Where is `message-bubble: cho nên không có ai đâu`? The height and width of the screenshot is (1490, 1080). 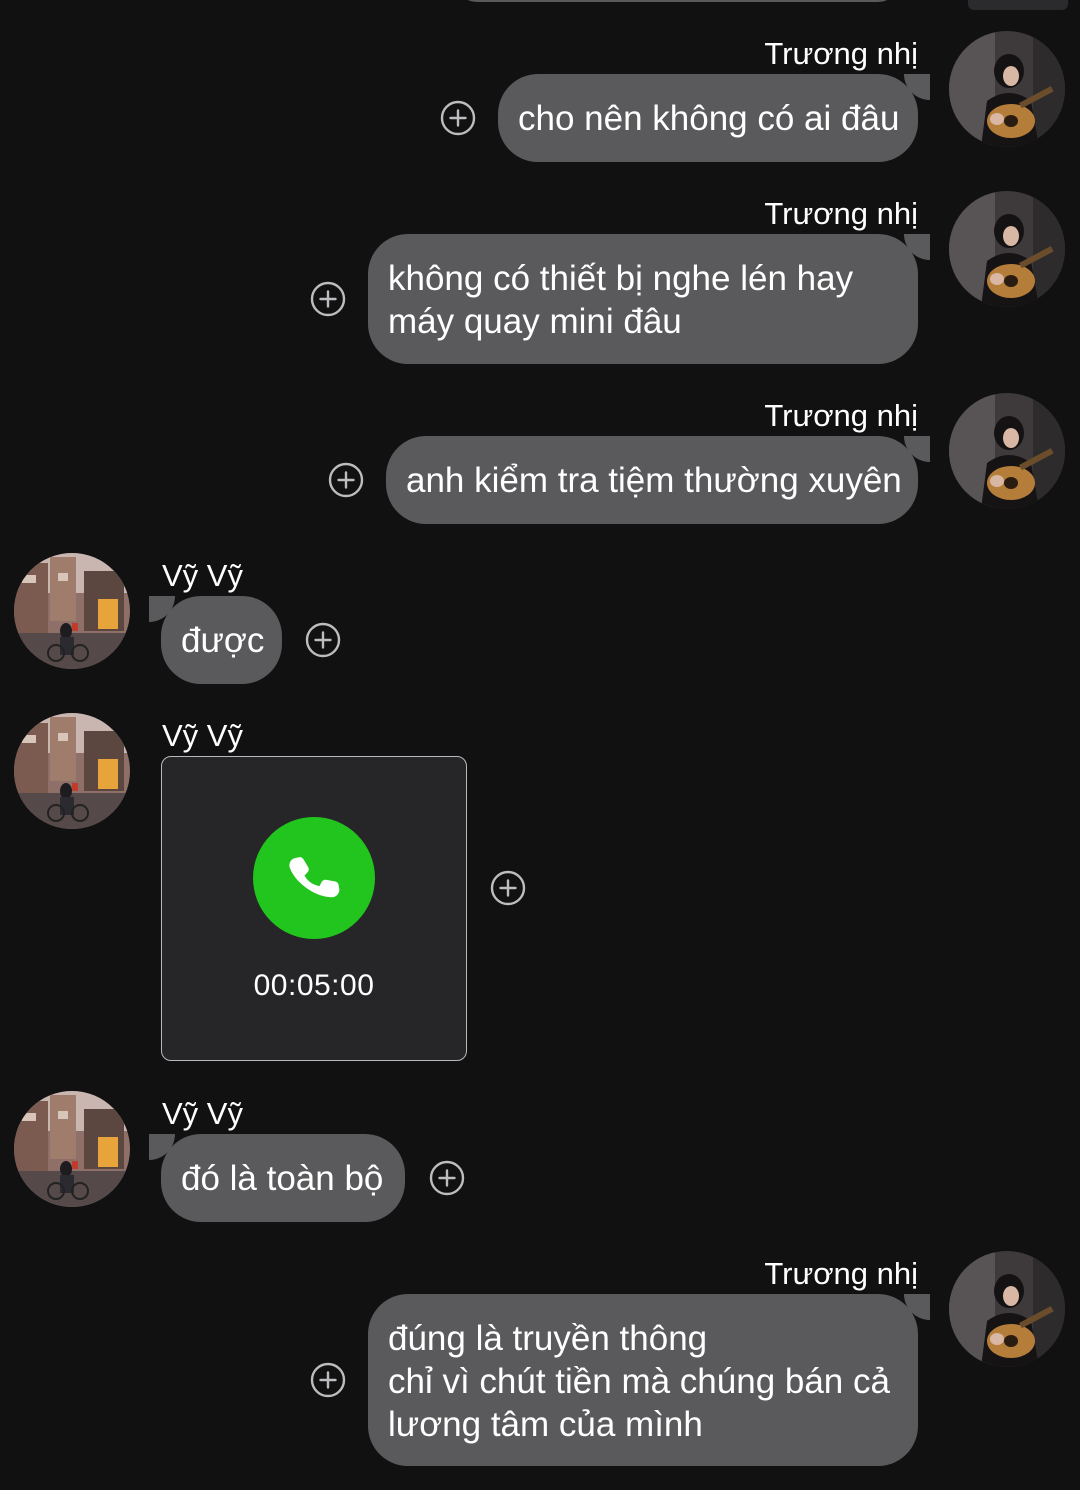
message-bubble: cho nên không có ai đâu is located at coordinates (714, 118).